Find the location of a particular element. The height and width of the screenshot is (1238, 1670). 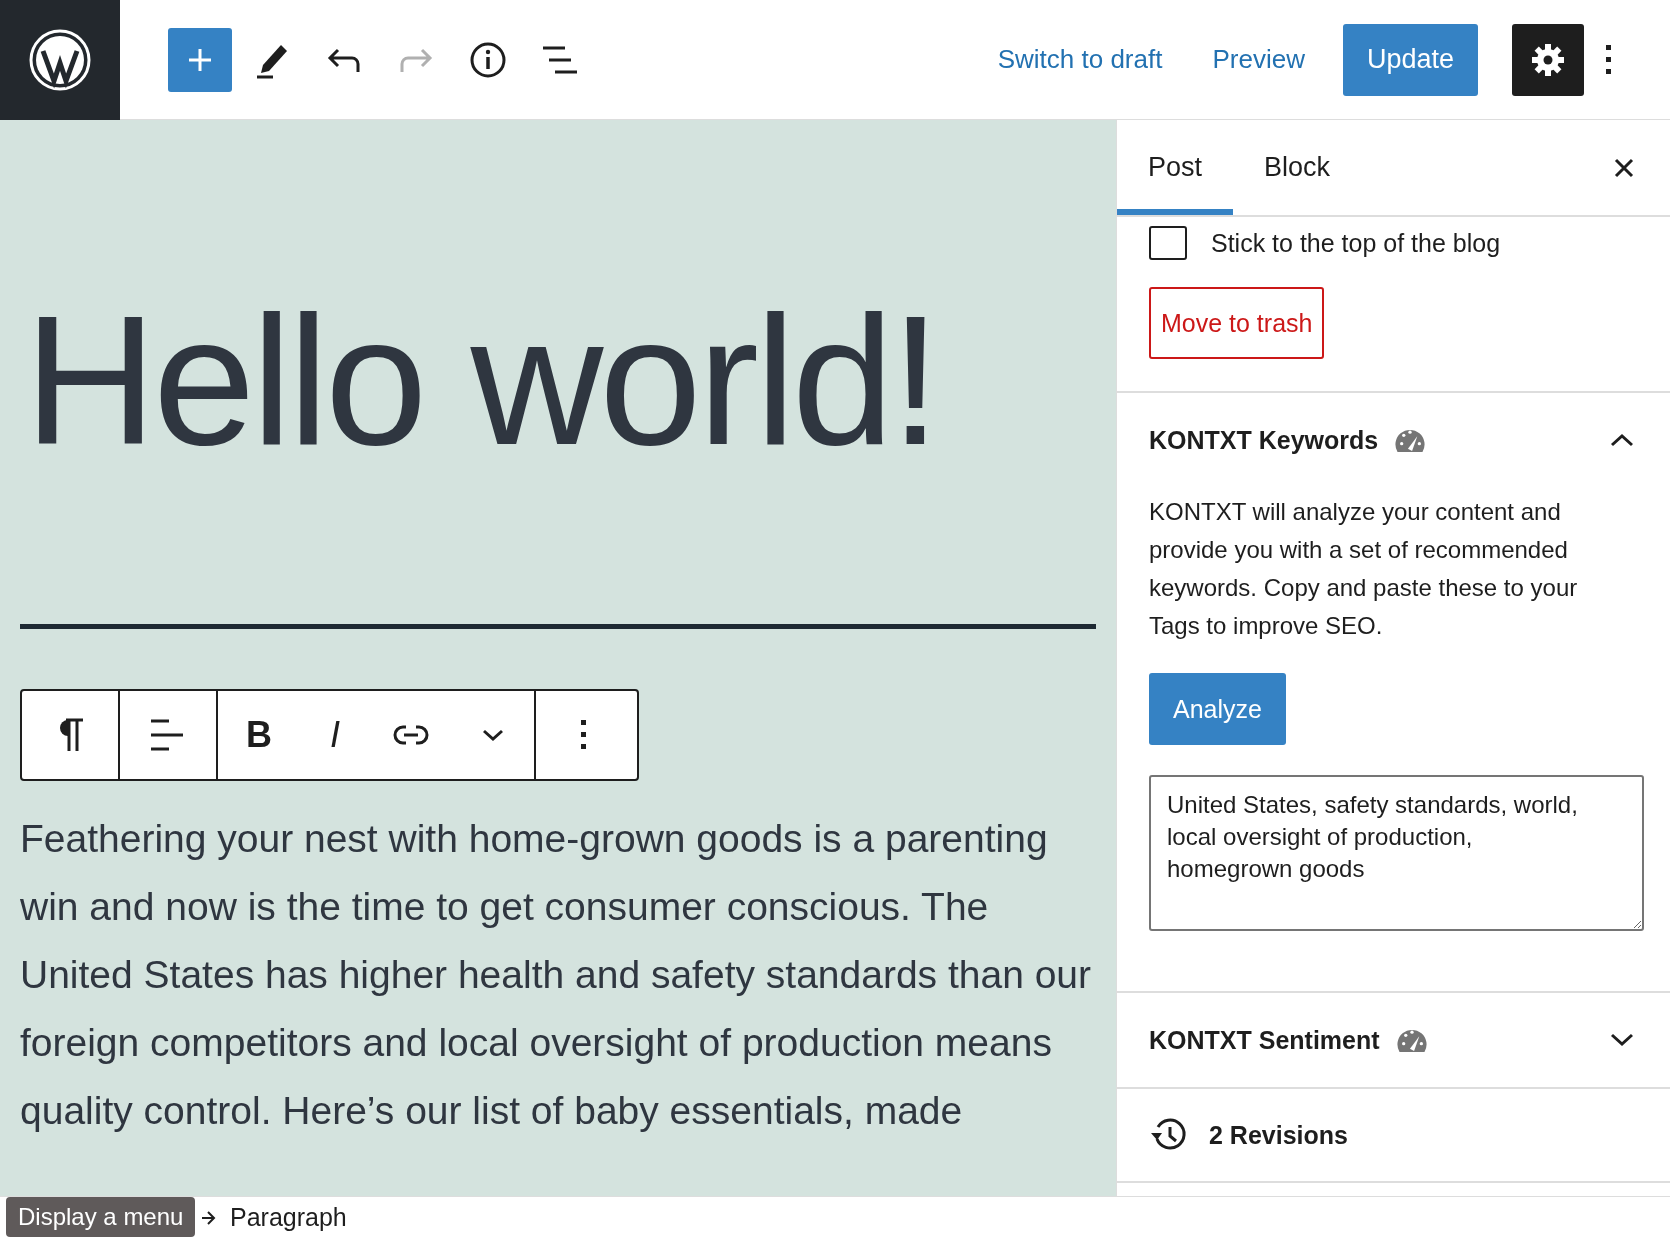

add-button is located at coordinates (200, 59).